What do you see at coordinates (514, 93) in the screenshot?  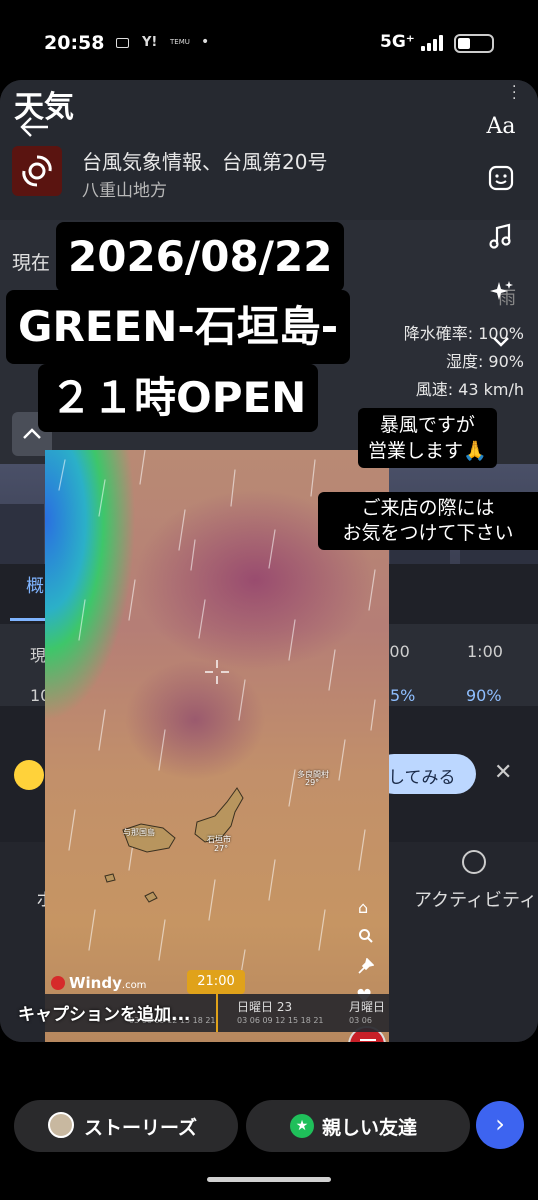 I see `more-options-icon: · · ·` at bounding box center [514, 93].